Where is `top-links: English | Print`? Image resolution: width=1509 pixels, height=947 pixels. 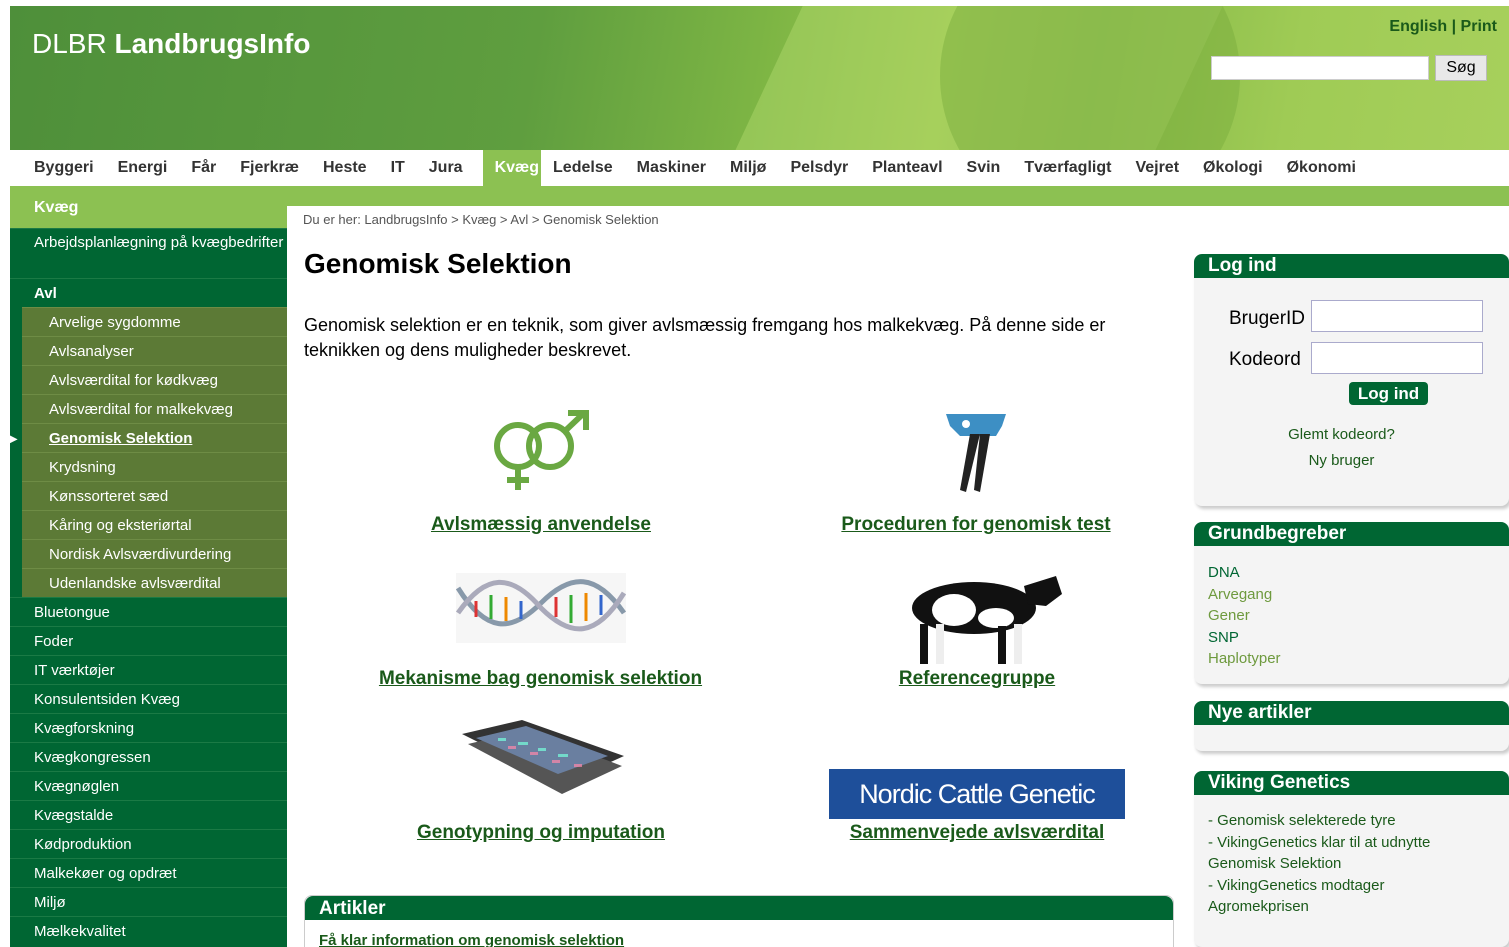 top-links: English | Print is located at coordinates (1443, 27).